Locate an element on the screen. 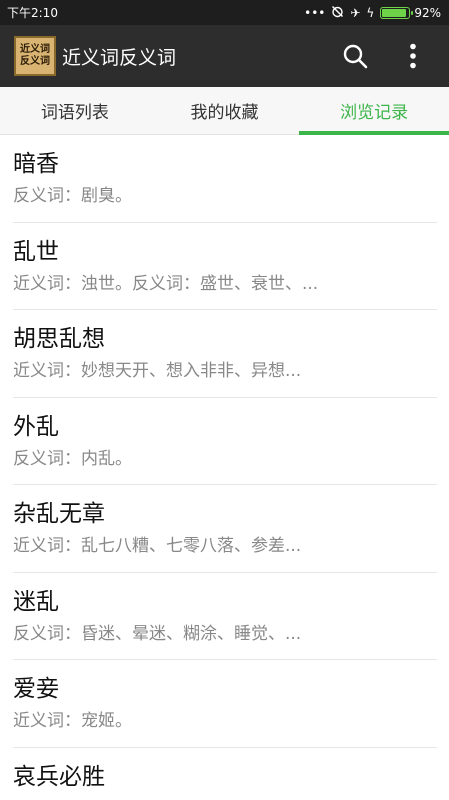 This screenshot has width=449, height=800. status-time: 下午2:10 is located at coordinates (32, 13).